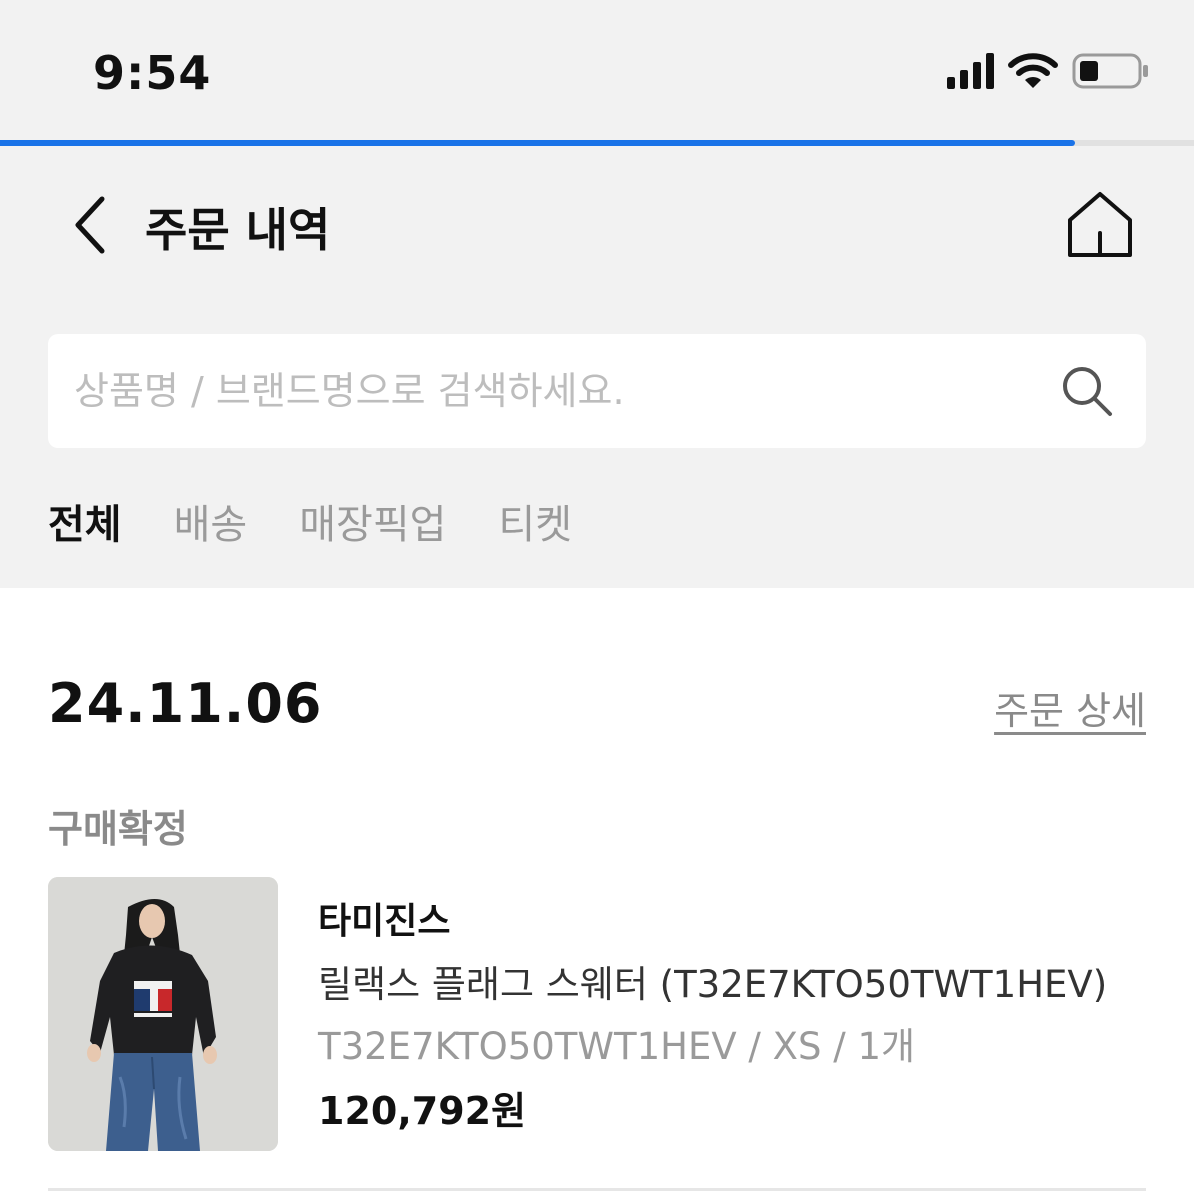  I want to click on search-bar, so click(597, 391).